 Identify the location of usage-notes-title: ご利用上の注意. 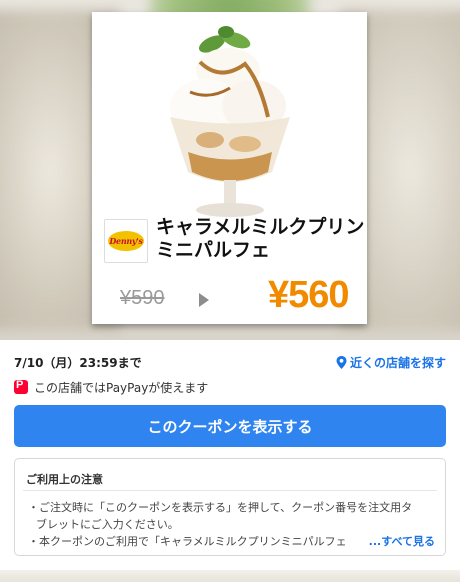
(64, 479).